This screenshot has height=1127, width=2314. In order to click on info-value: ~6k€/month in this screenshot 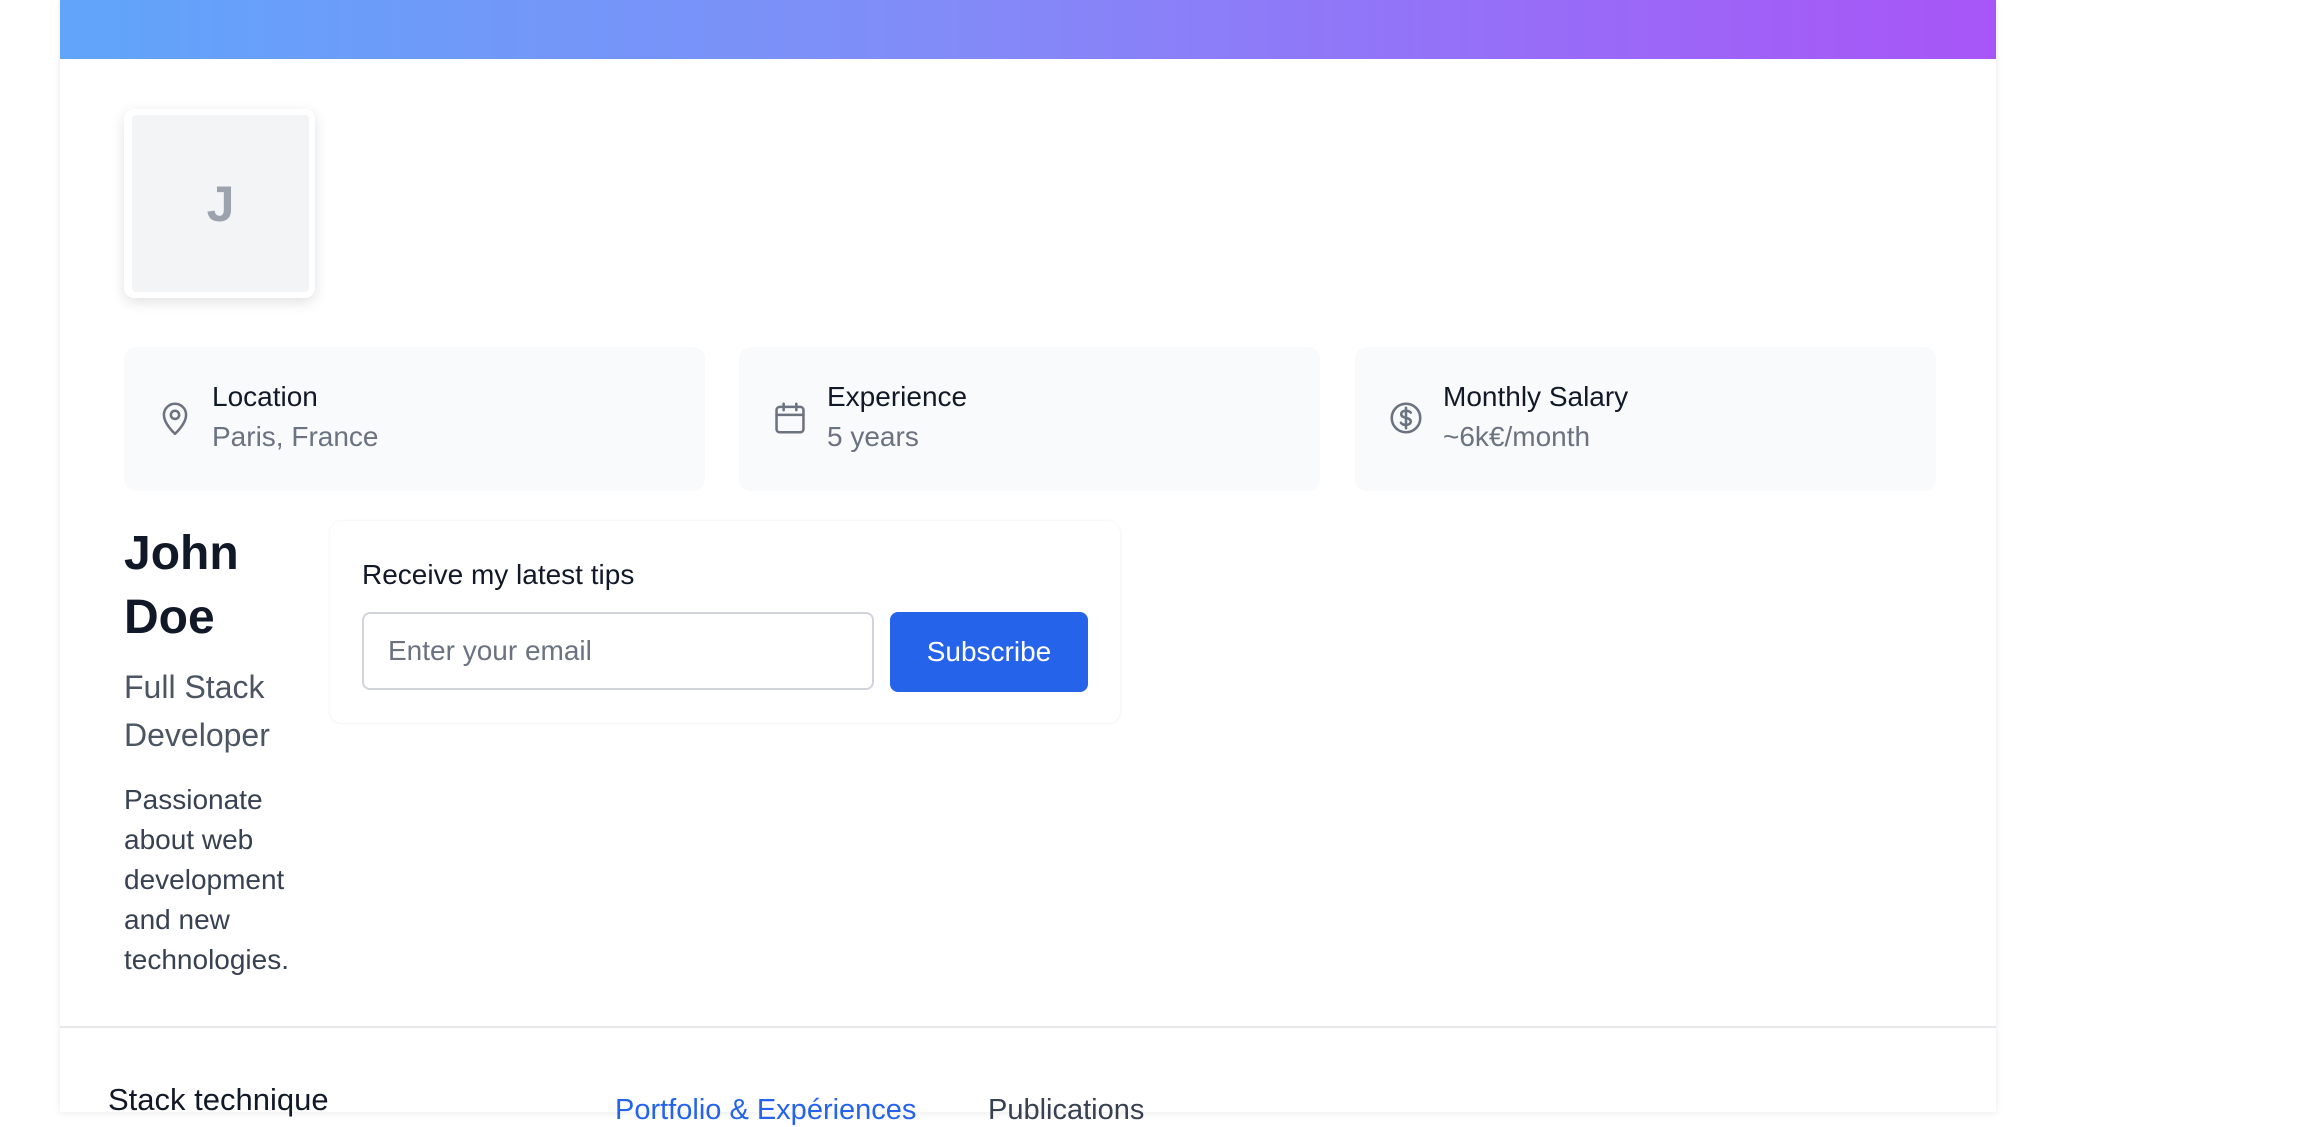, I will do `click(1517, 436)`.